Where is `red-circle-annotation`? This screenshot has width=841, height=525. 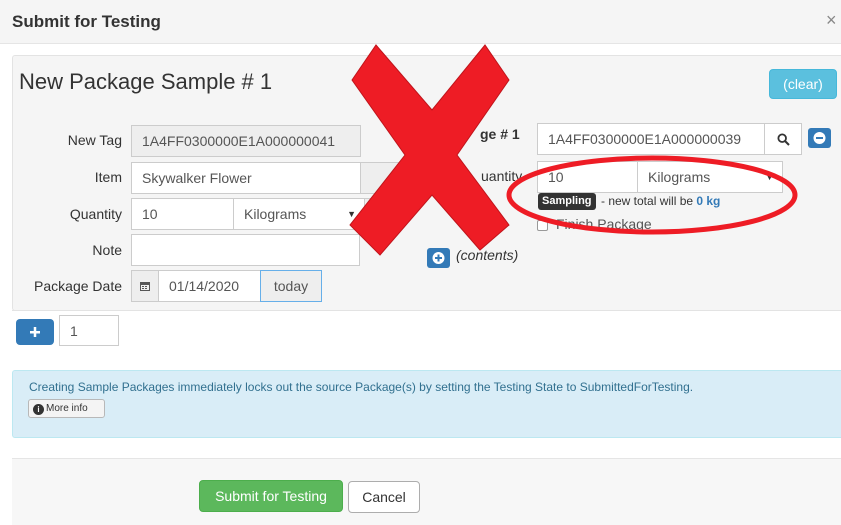 red-circle-annotation is located at coordinates (652, 195).